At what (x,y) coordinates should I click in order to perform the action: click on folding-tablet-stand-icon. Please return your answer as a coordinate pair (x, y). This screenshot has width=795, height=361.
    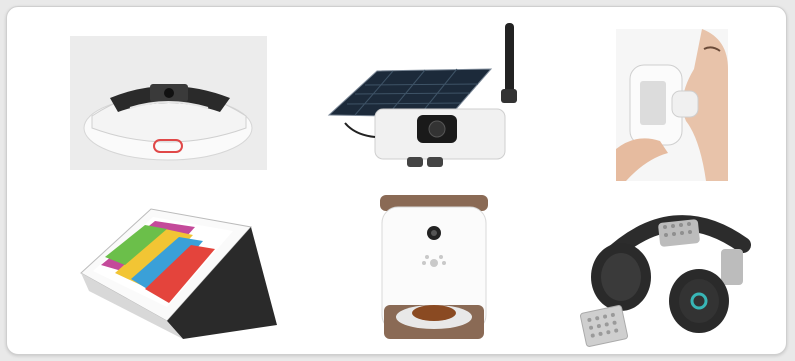
    Looking at the image, I should click on (179, 276).